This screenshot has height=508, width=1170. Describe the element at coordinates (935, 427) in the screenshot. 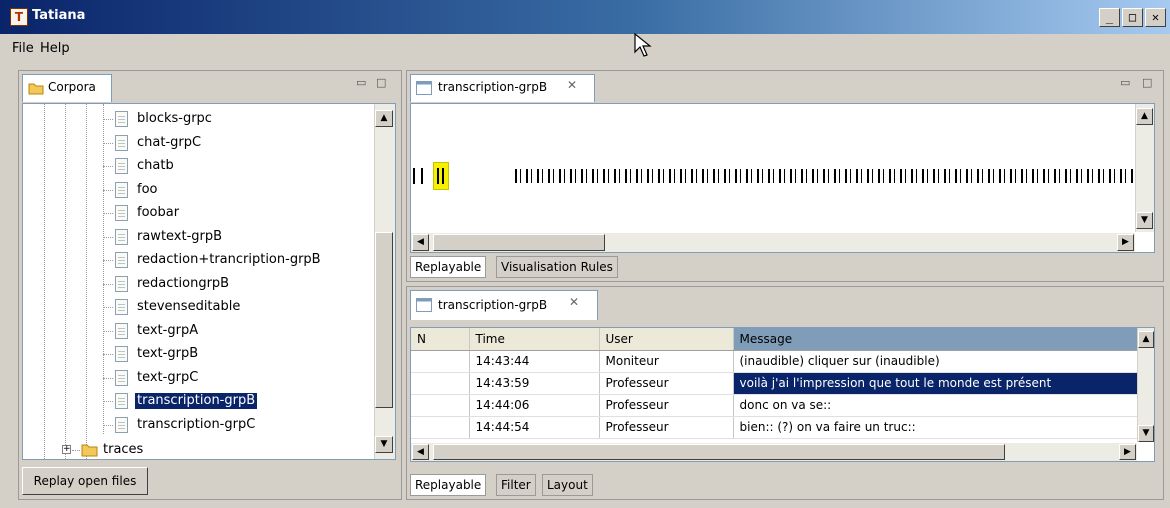

I see `cell-message: bien:: (?) on va faire un truc::` at that location.